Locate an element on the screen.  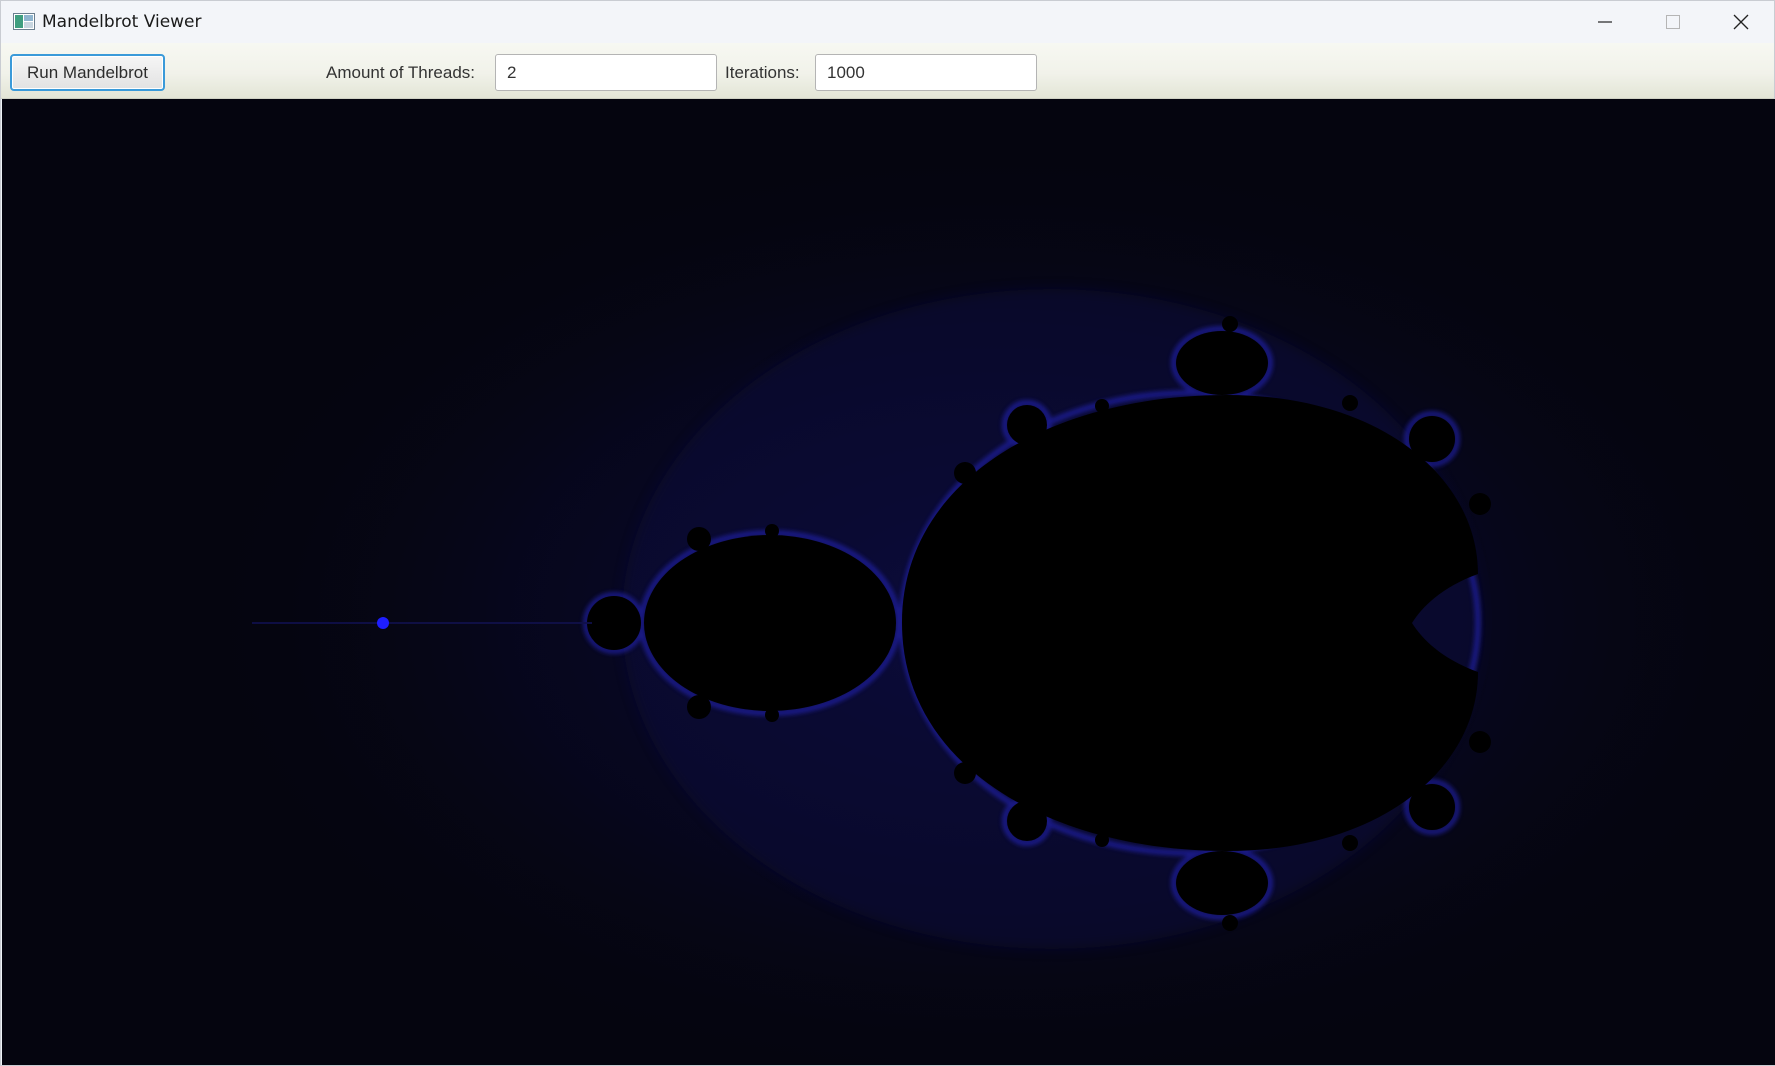
title-bar: Mandelbrot Viewer is located at coordinates (887, 22).